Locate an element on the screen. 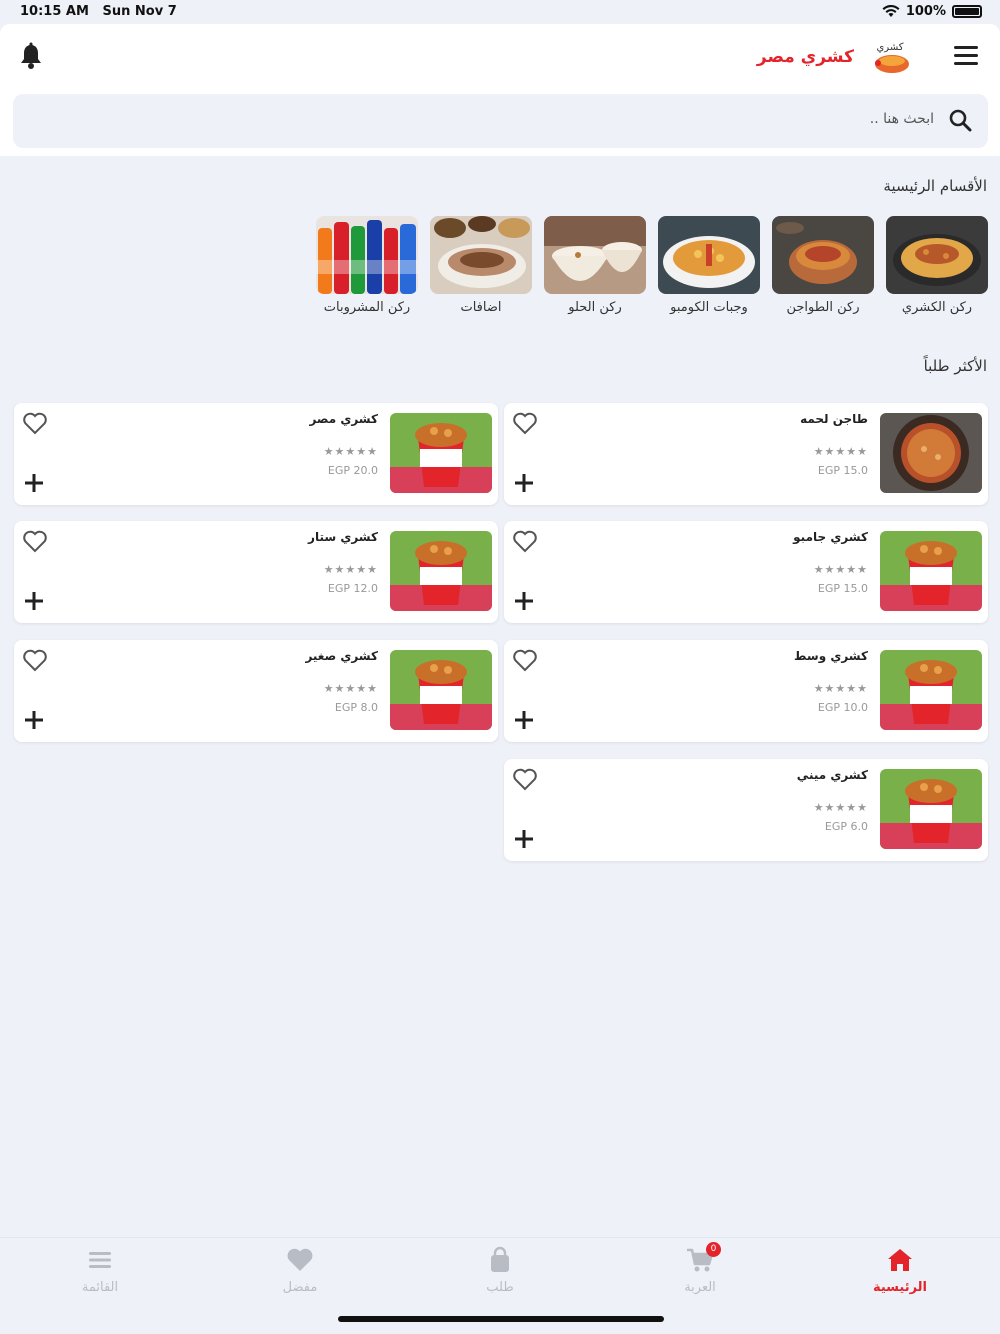 Image resolution: width=1000 pixels, height=1334 pixels. battery-percent: 100% is located at coordinates (925, 11).